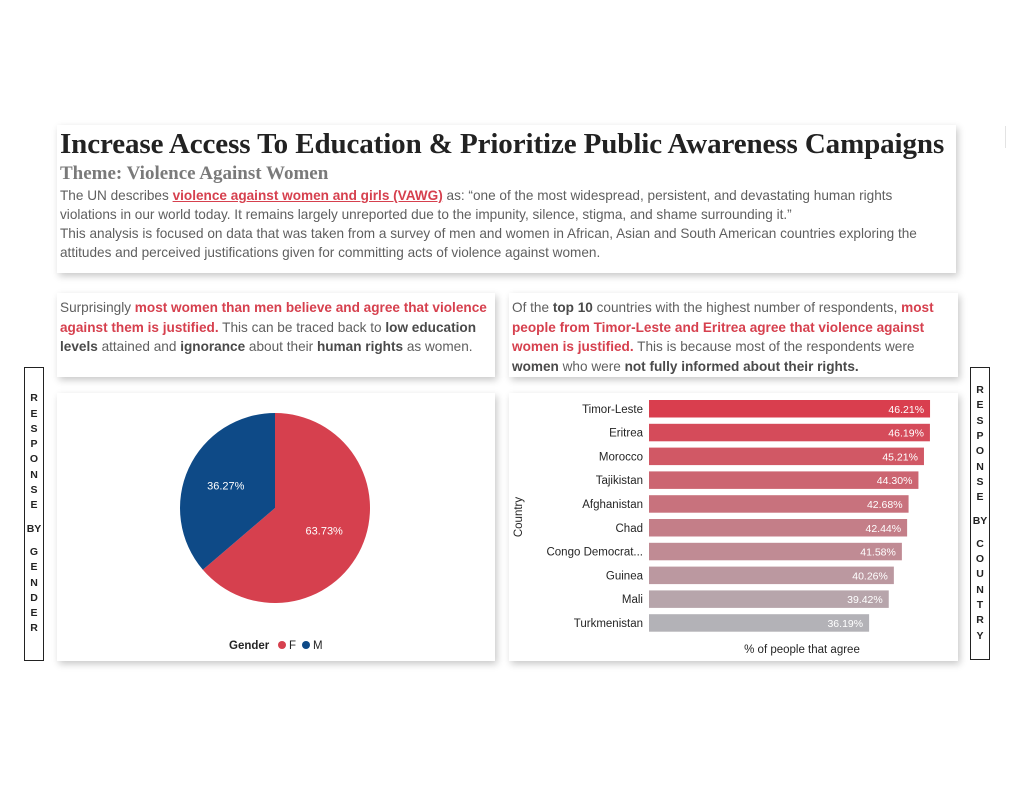 Image resolution: width=1024 pixels, height=804 pixels. I want to click on side-label-letter: G, so click(34, 551).